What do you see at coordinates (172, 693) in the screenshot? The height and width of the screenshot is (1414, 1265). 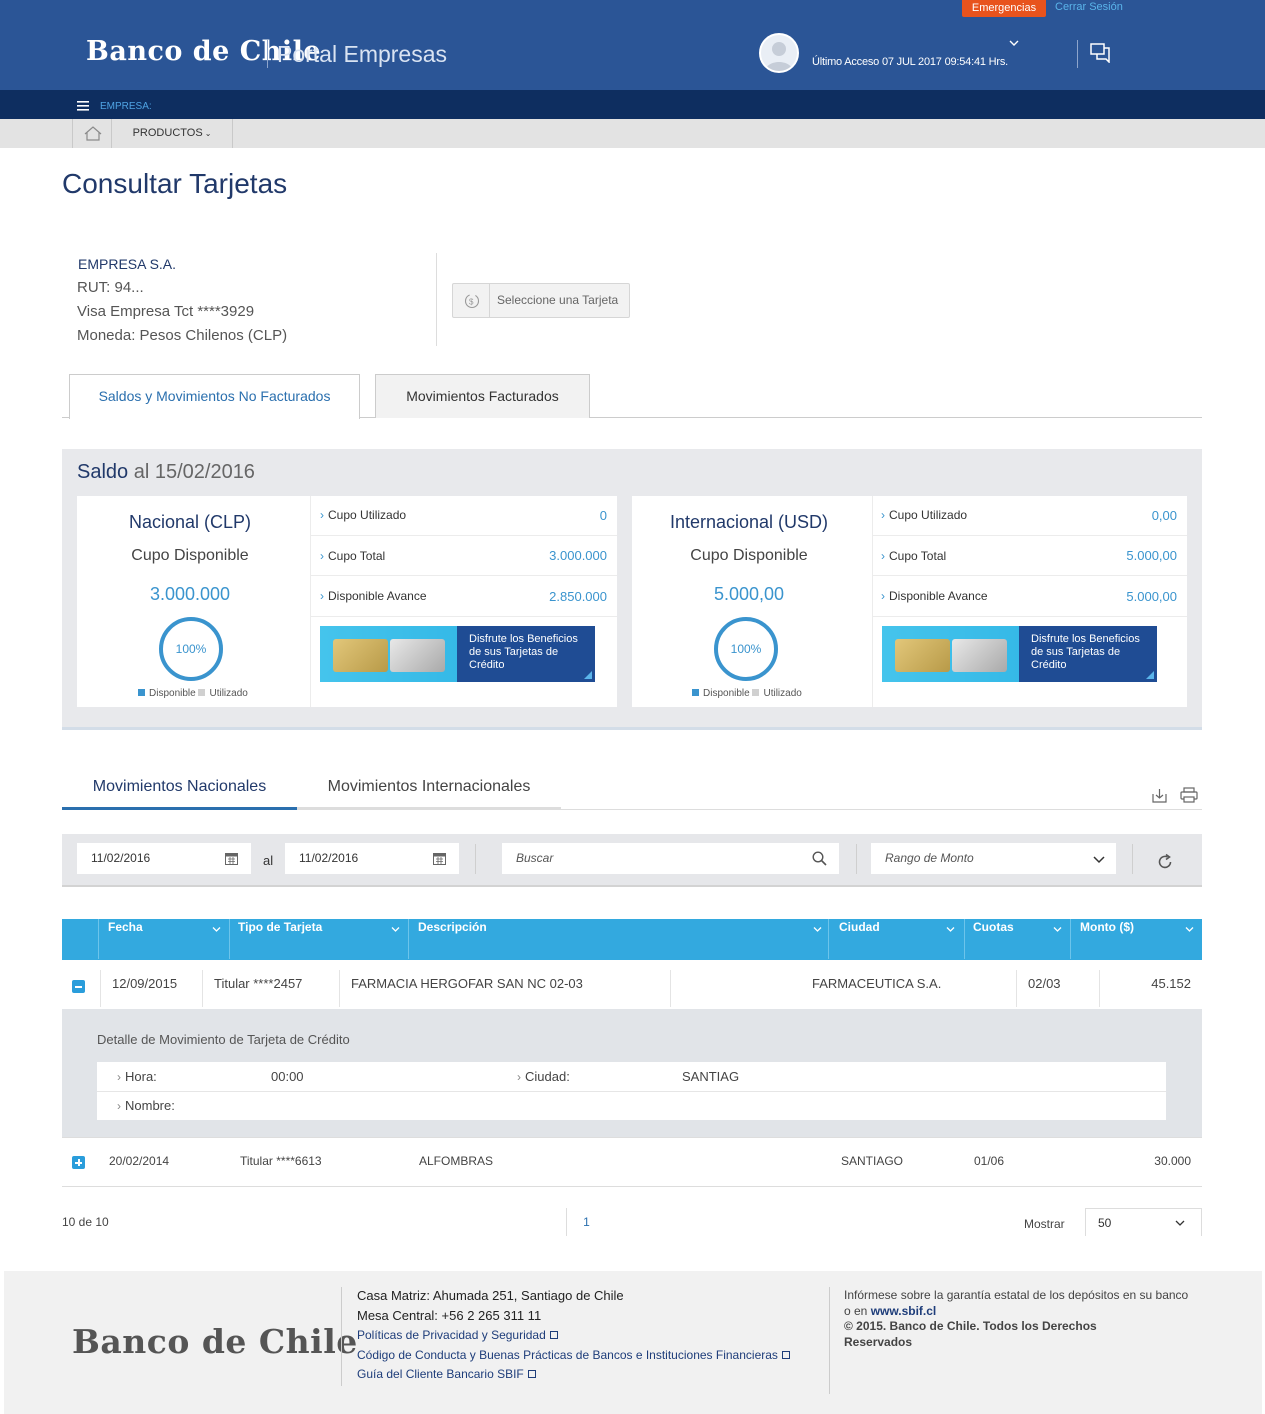 I see `legend-disponible: Disponible` at bounding box center [172, 693].